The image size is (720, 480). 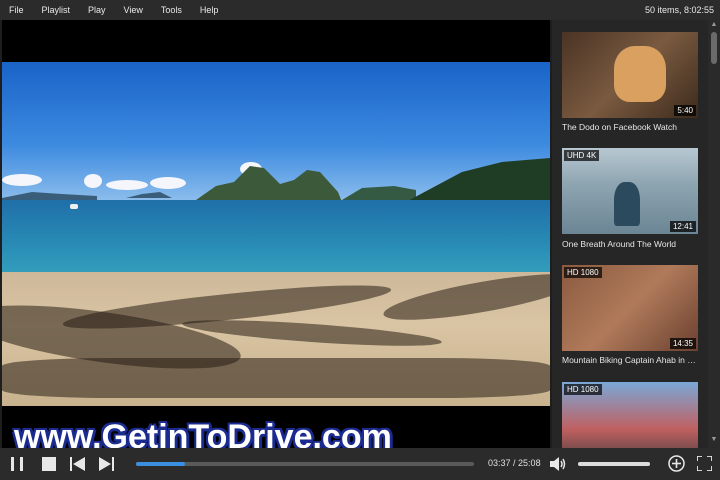 What do you see at coordinates (133, 10) in the screenshot?
I see `menu-view: View` at bounding box center [133, 10].